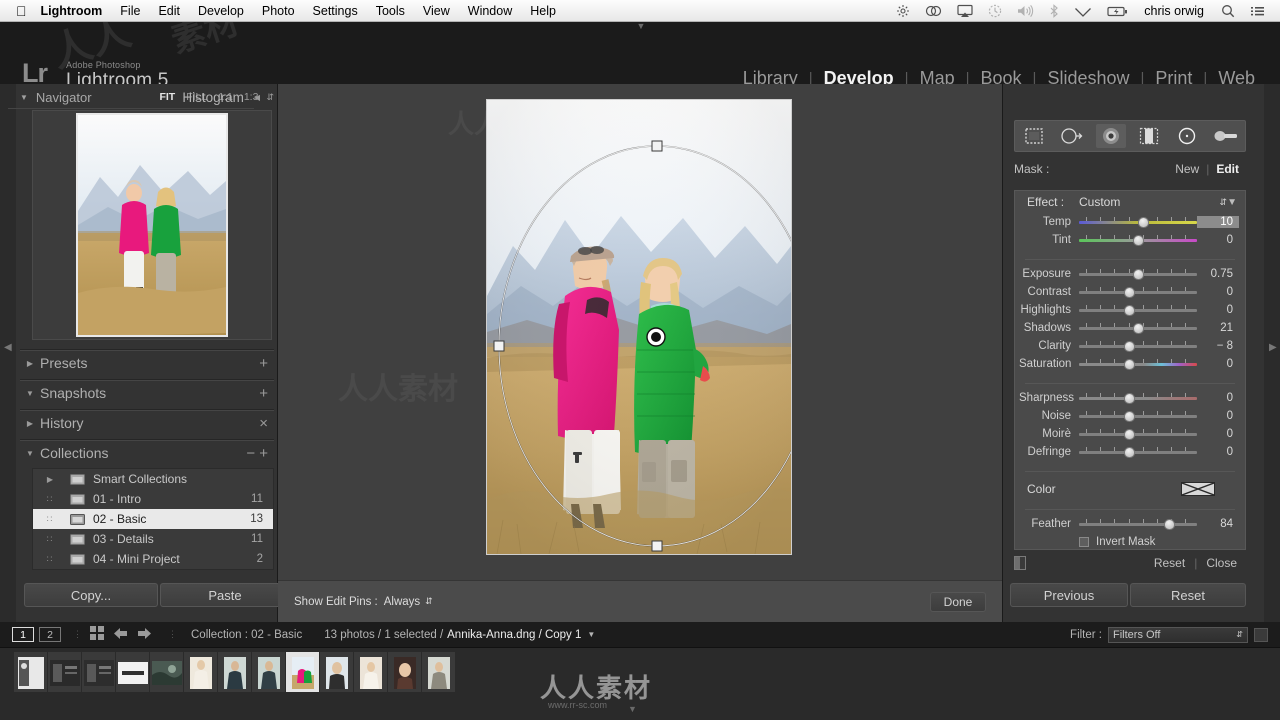 The height and width of the screenshot is (720, 1280). I want to click on slider-value: 0.75, so click(1218, 274).